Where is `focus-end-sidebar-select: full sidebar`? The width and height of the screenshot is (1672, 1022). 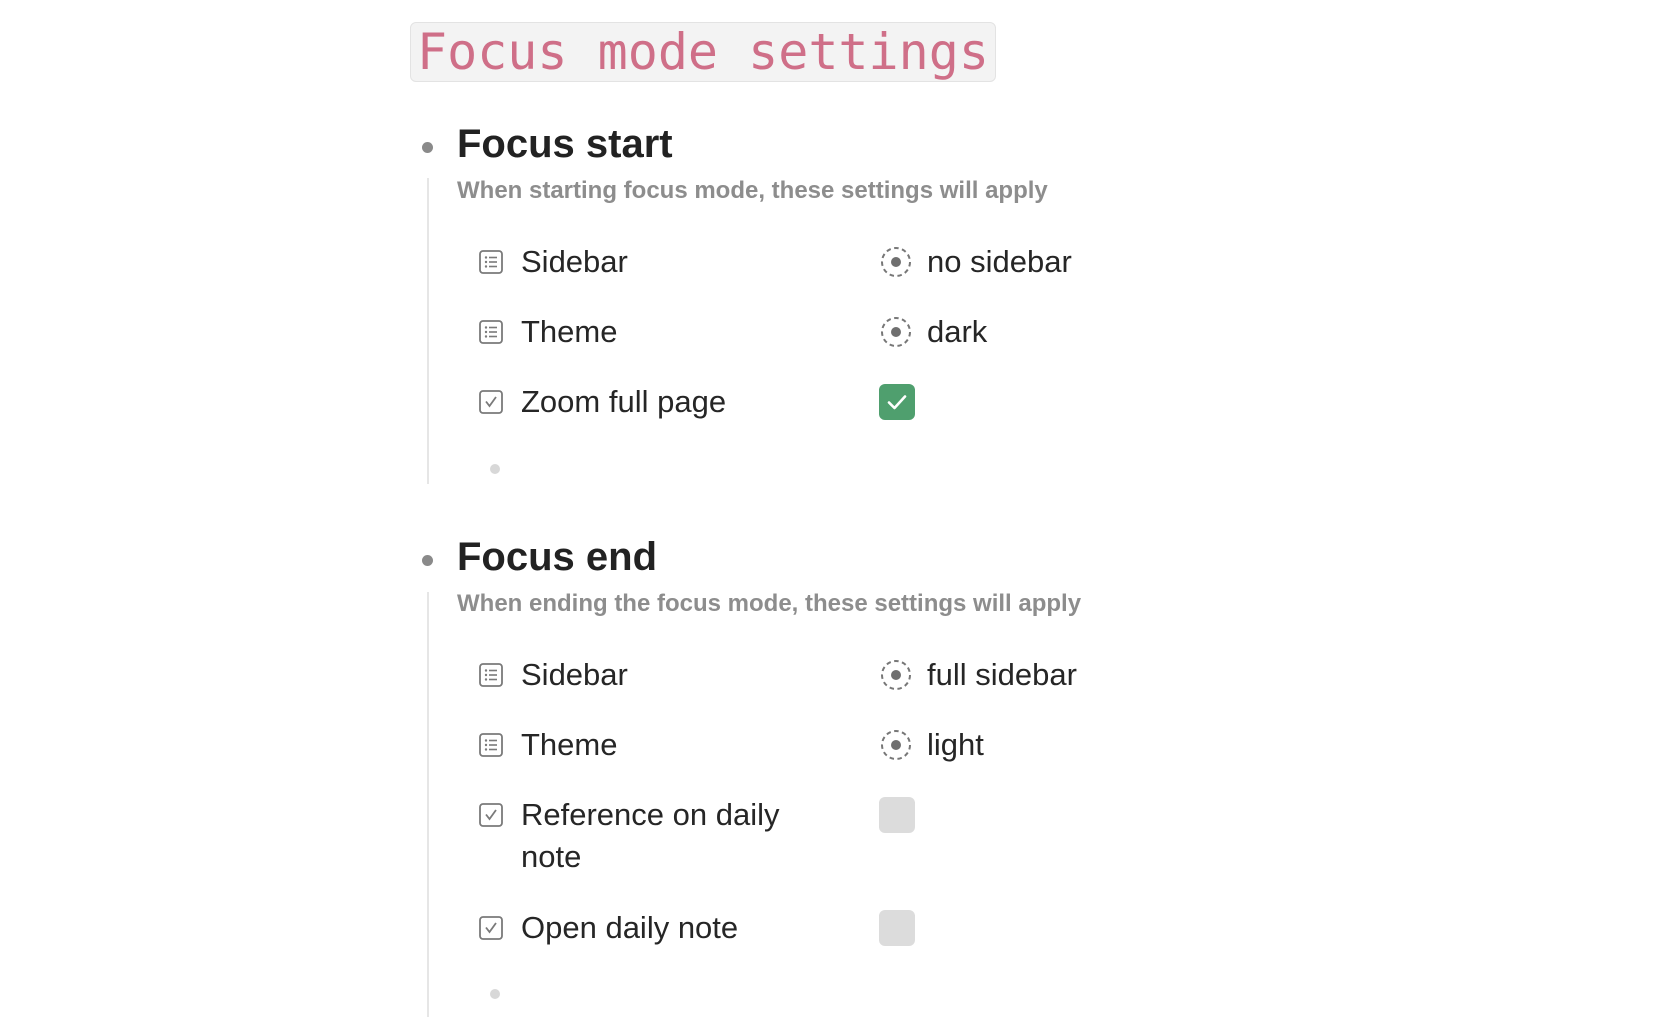
focus-end-sidebar-select: full sidebar is located at coordinates (978, 675).